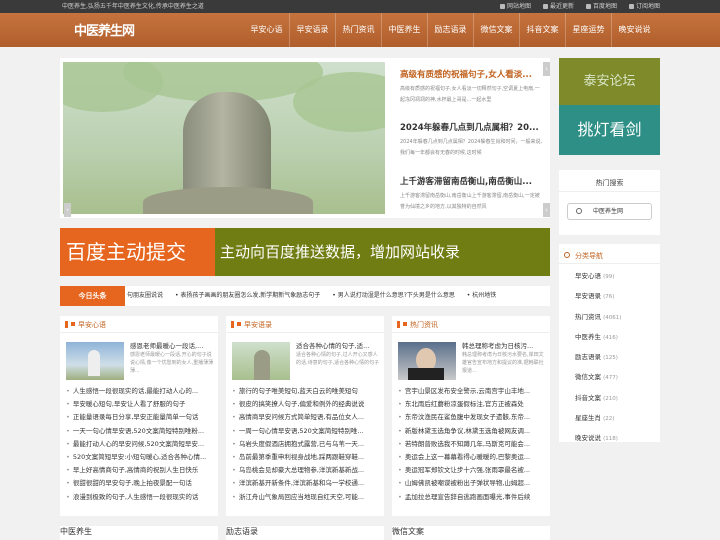 The image size is (720, 540). What do you see at coordinates (609, 81) in the screenshot?
I see `taian-forum-ad: 泰安论坛` at bounding box center [609, 81].